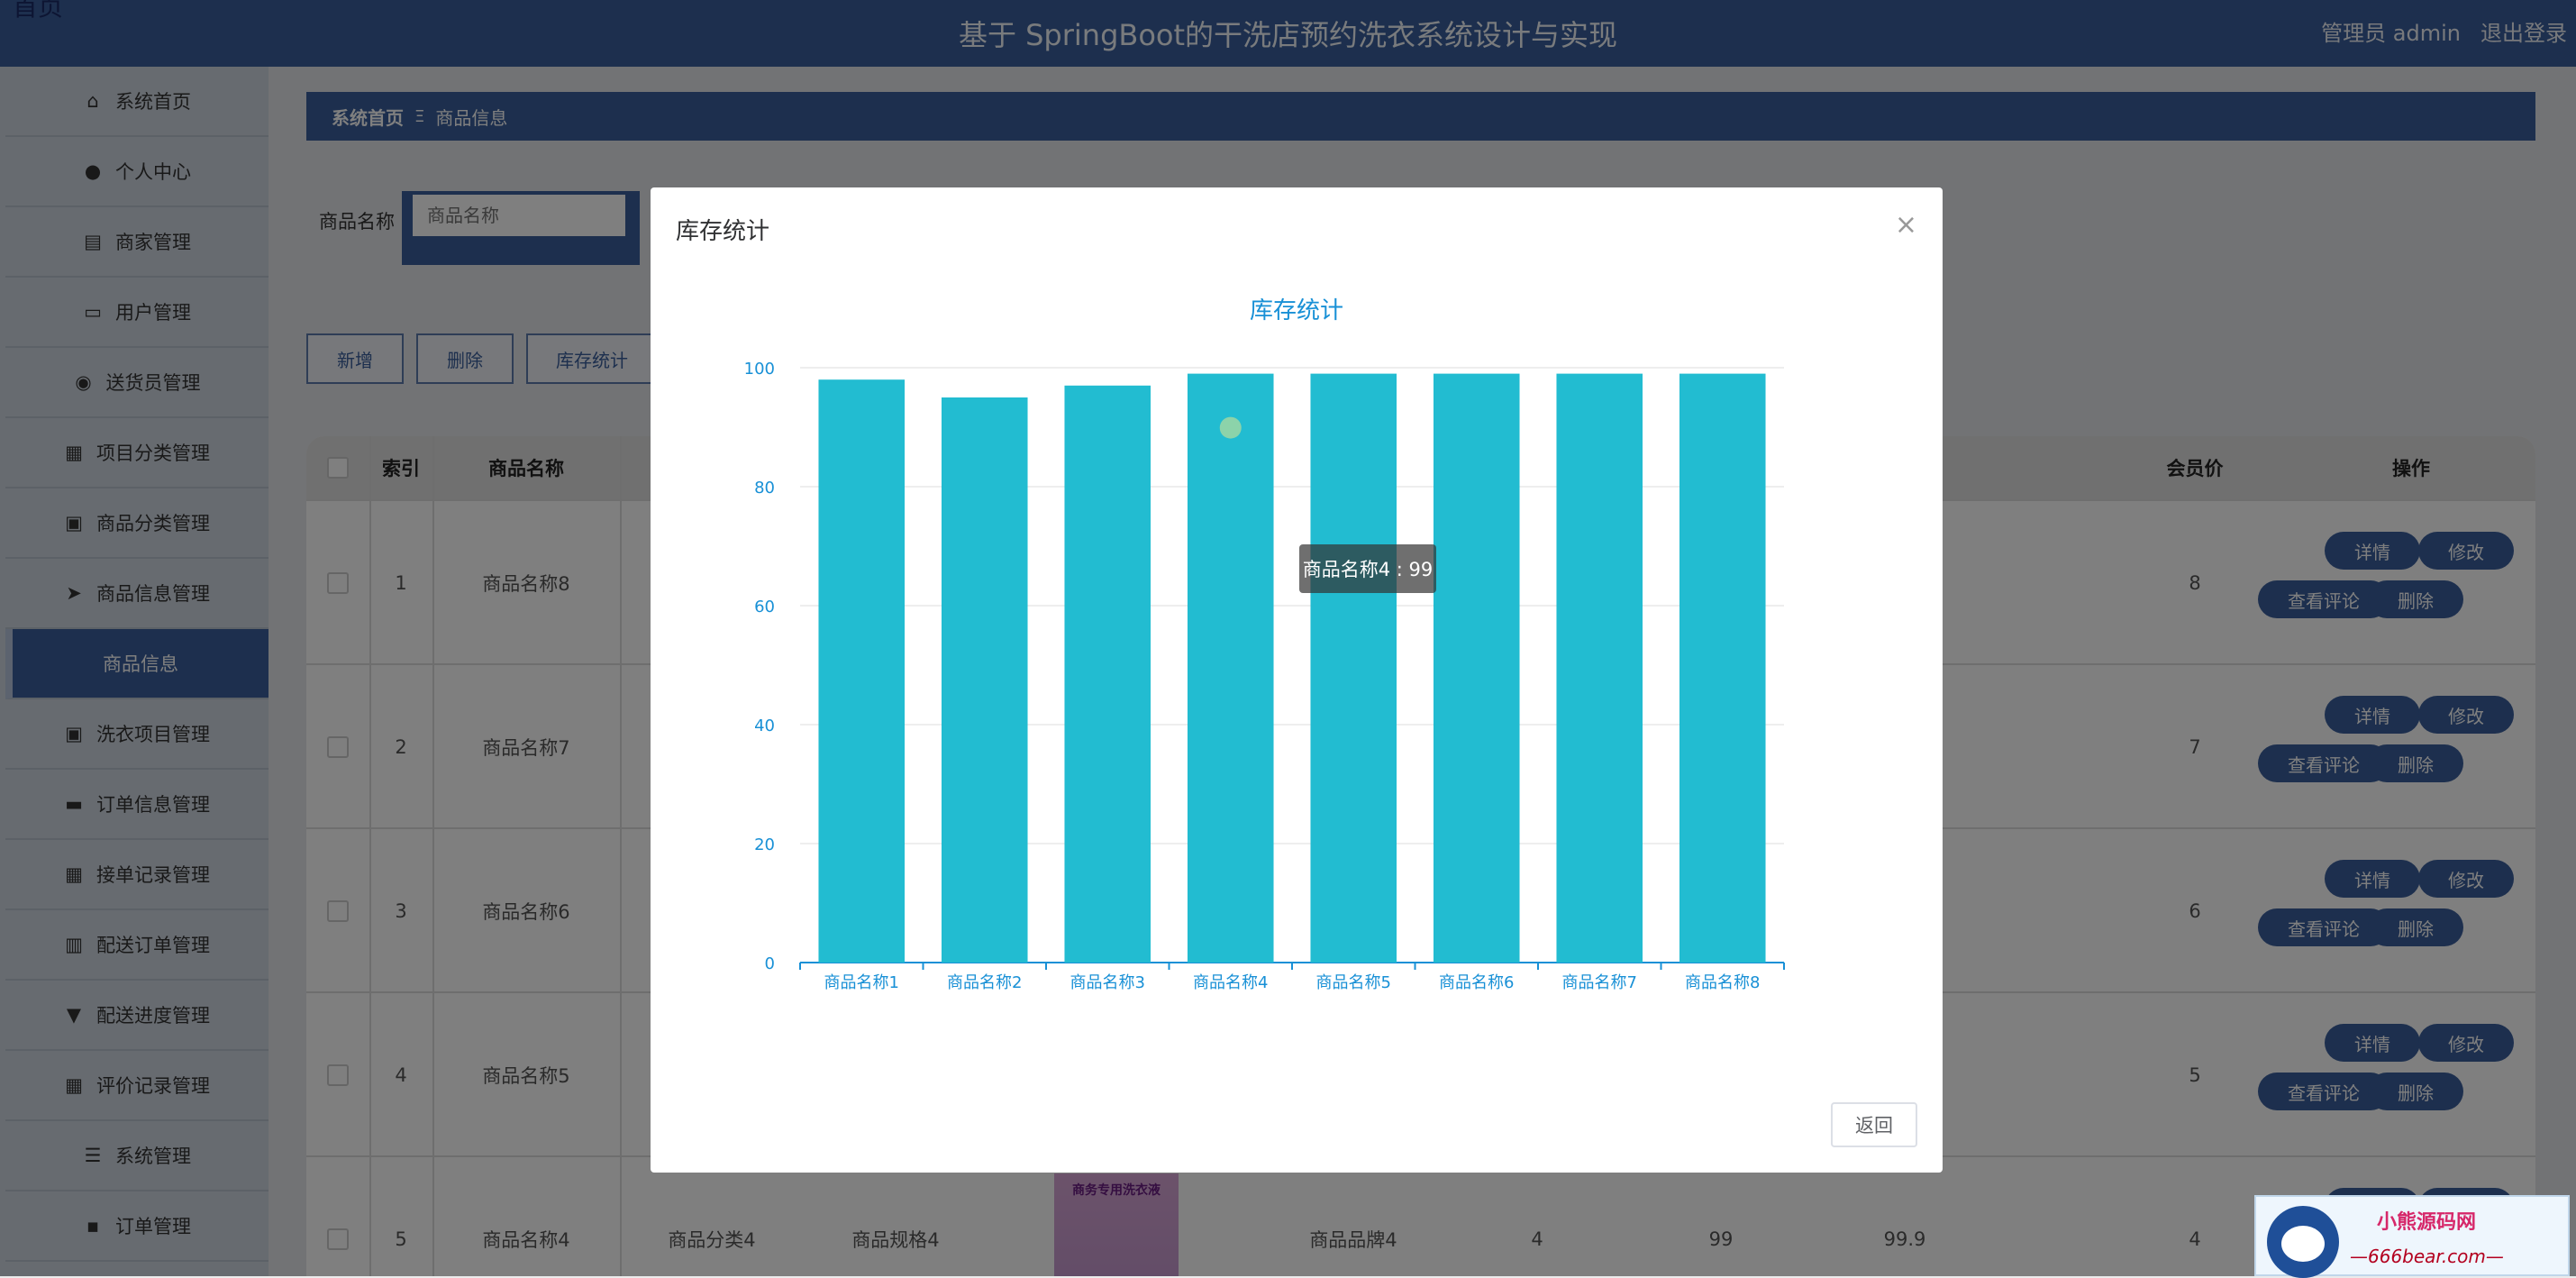  What do you see at coordinates (759, 369) in the screenshot?
I see `y-tick-label: 100` at bounding box center [759, 369].